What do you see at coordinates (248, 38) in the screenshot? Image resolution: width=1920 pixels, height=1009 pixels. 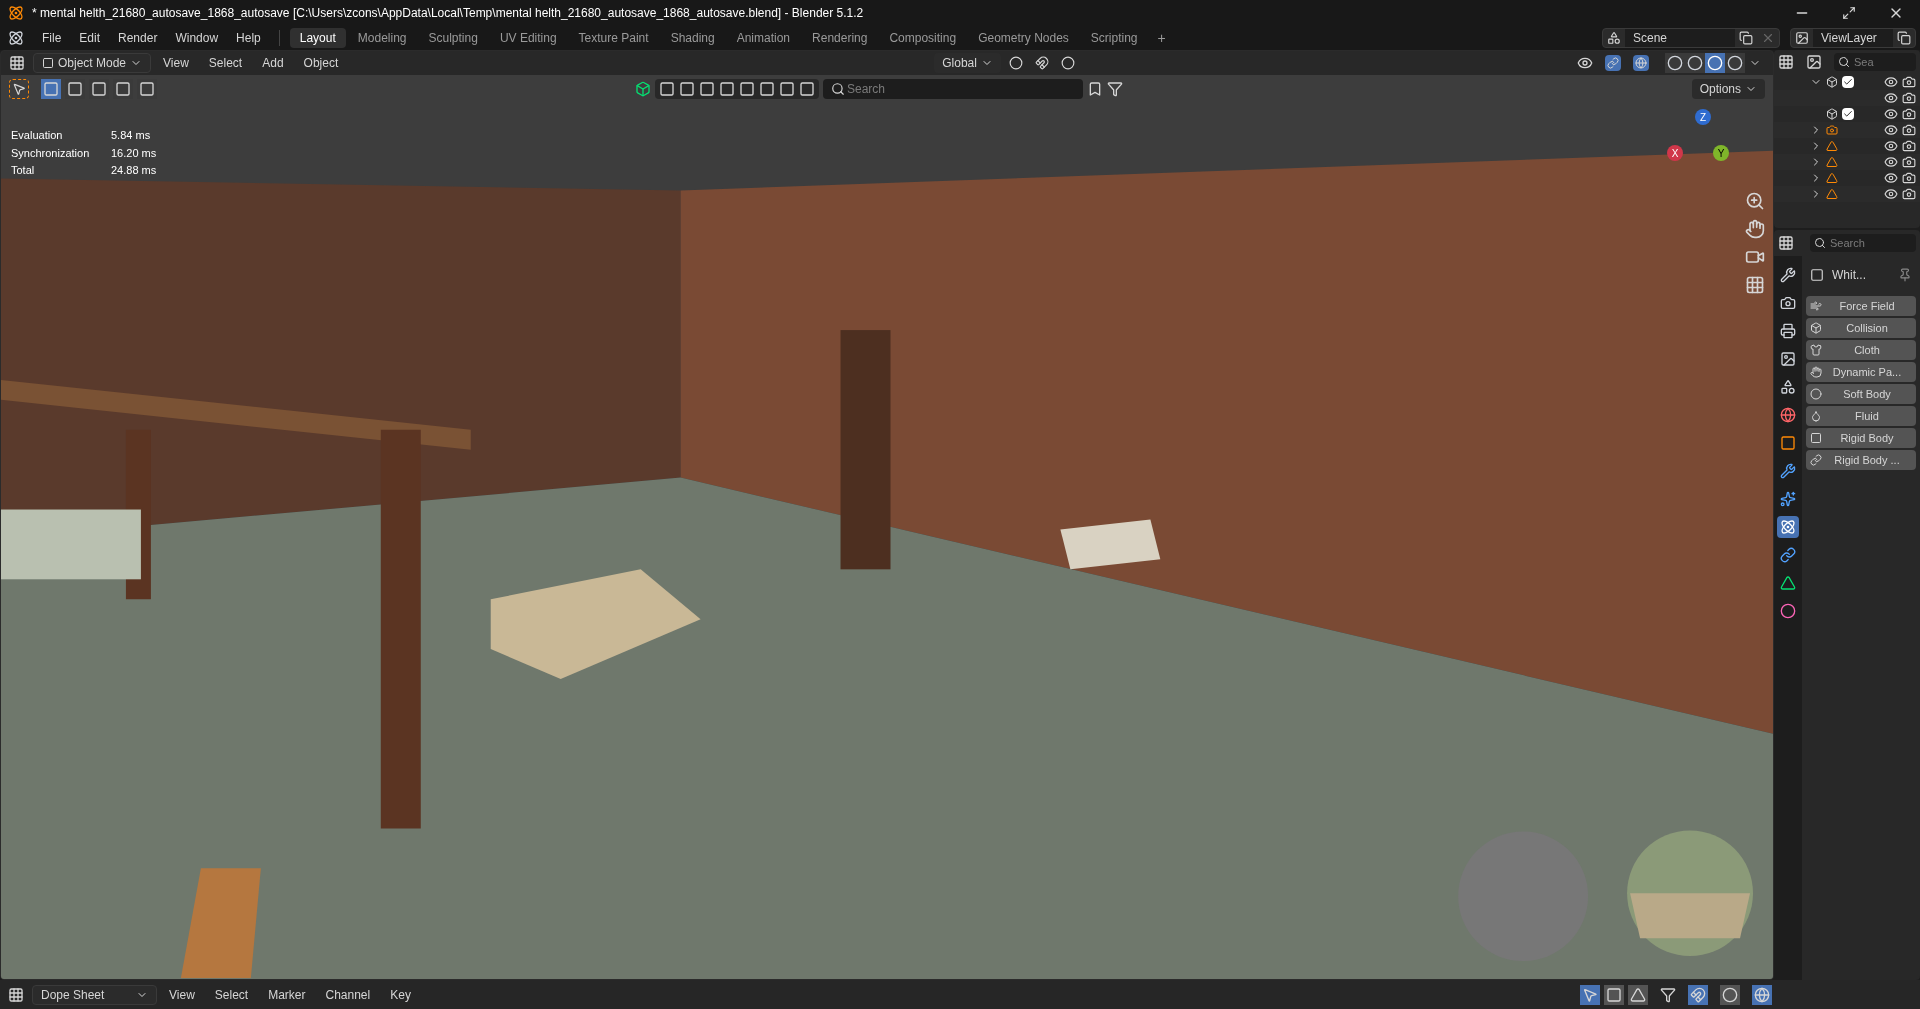 I see `menu-item: Help` at bounding box center [248, 38].